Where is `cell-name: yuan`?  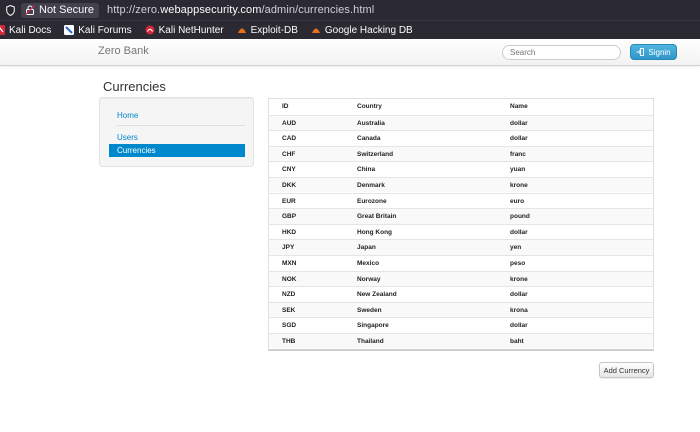 cell-name: yuan is located at coordinates (518, 170).